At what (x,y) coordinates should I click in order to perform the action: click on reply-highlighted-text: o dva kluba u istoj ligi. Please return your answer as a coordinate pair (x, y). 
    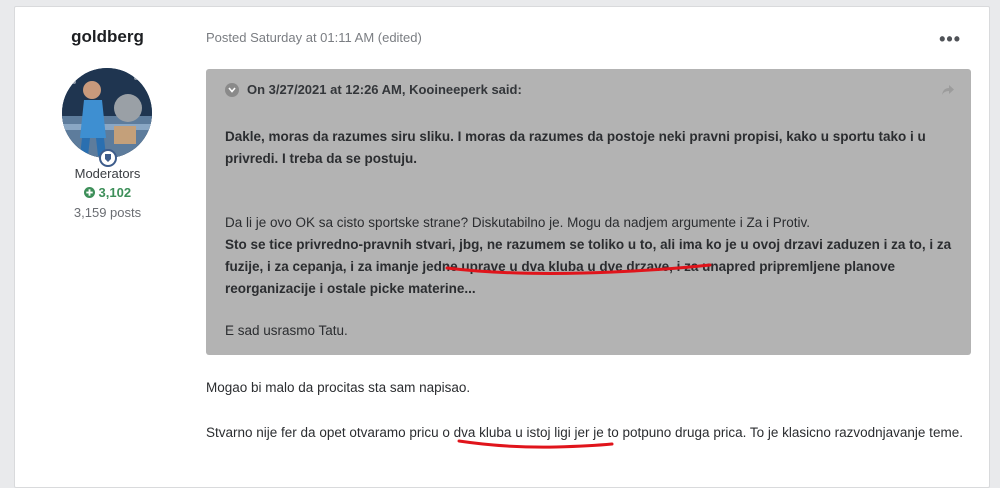
    Looking at the image, I should click on (506, 432).